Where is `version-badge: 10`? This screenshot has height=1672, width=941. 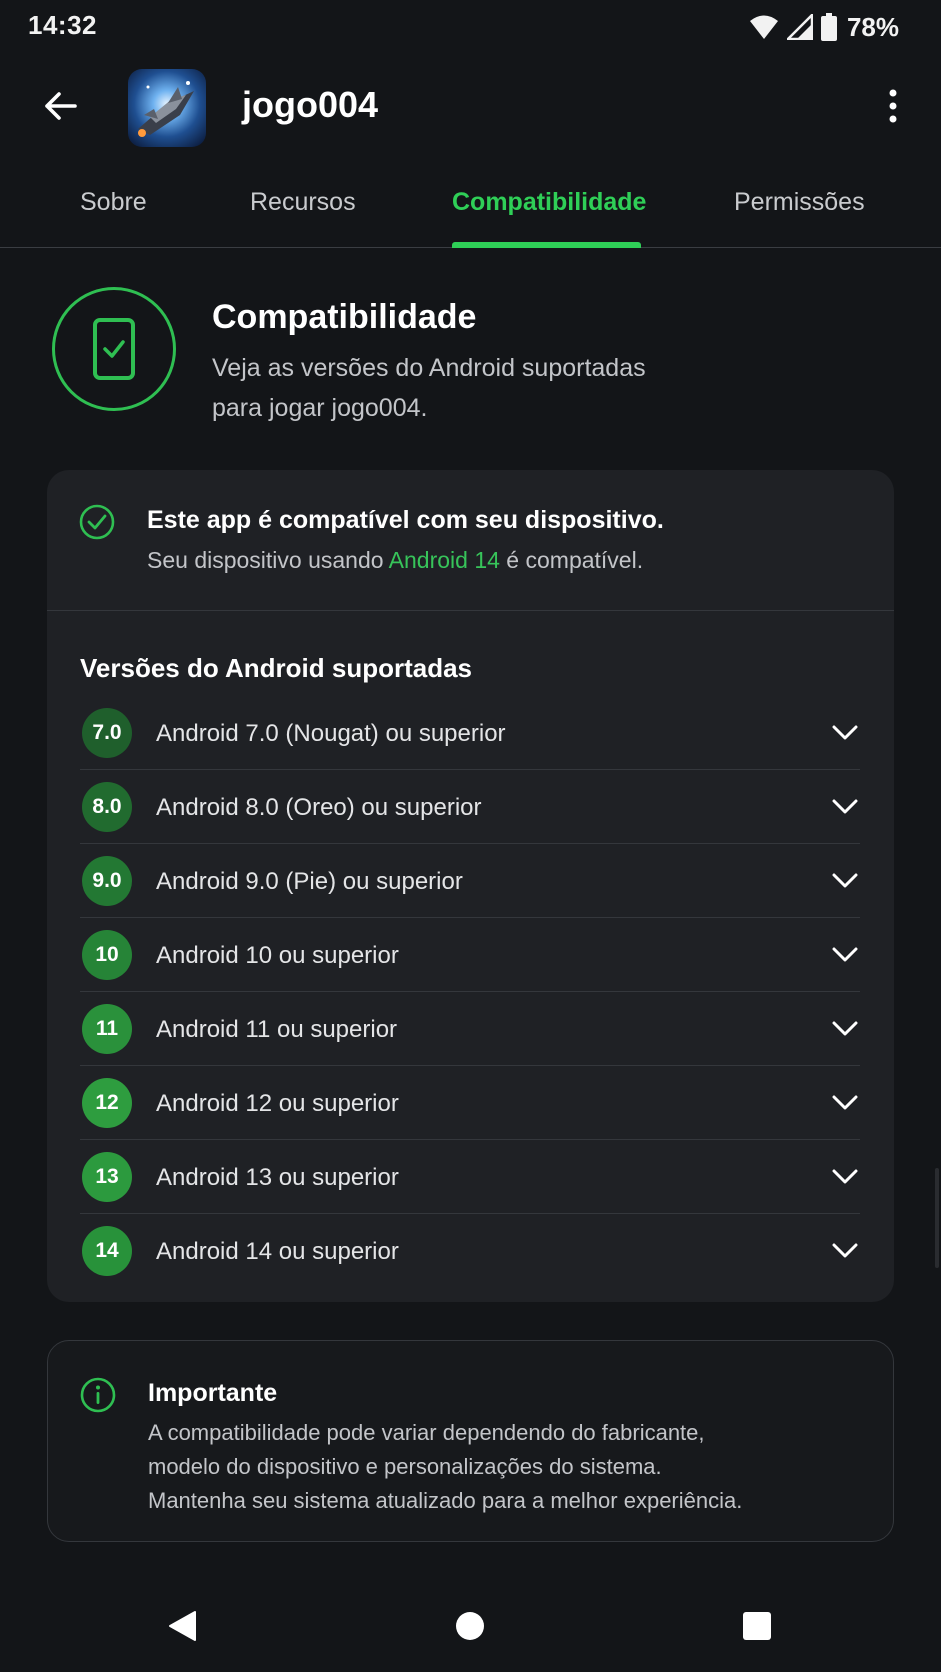 version-badge: 10 is located at coordinates (107, 955).